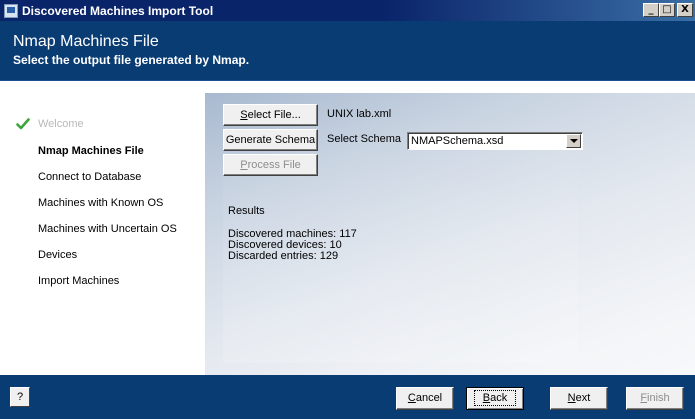  Describe the element at coordinates (583, 398) in the screenshot. I see `next-label: ext` at that location.